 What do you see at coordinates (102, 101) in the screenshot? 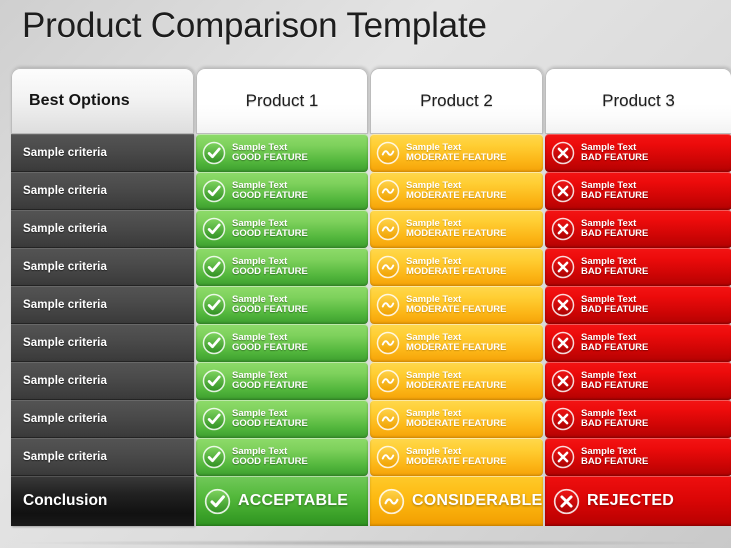
I see `header-cell-best-options: Best Options` at bounding box center [102, 101].